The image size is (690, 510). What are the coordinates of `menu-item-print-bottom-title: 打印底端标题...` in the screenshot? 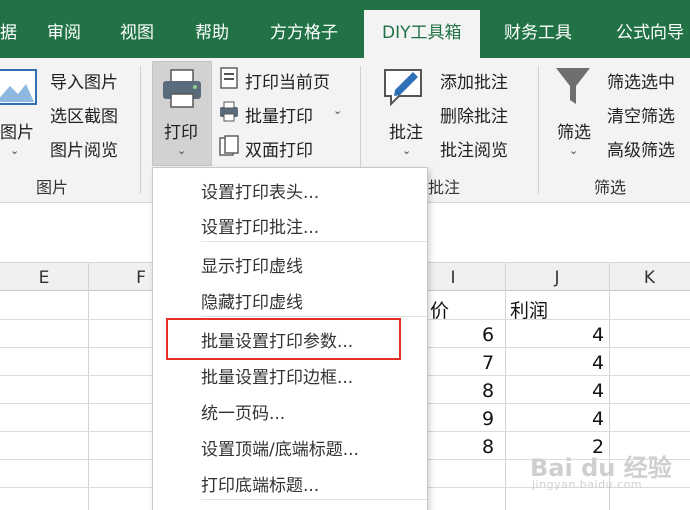 It's located at (260, 483).